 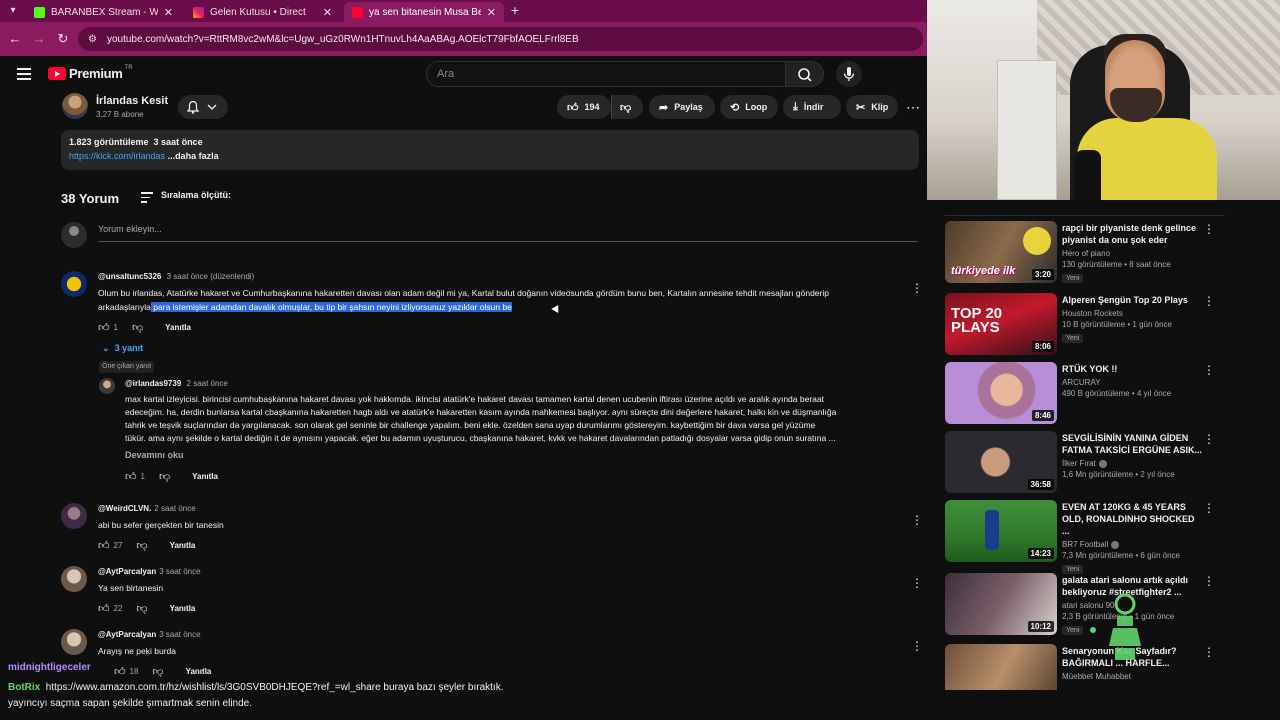 What do you see at coordinates (63, 39) in the screenshot?
I see `reload-icon: ↻` at bounding box center [63, 39].